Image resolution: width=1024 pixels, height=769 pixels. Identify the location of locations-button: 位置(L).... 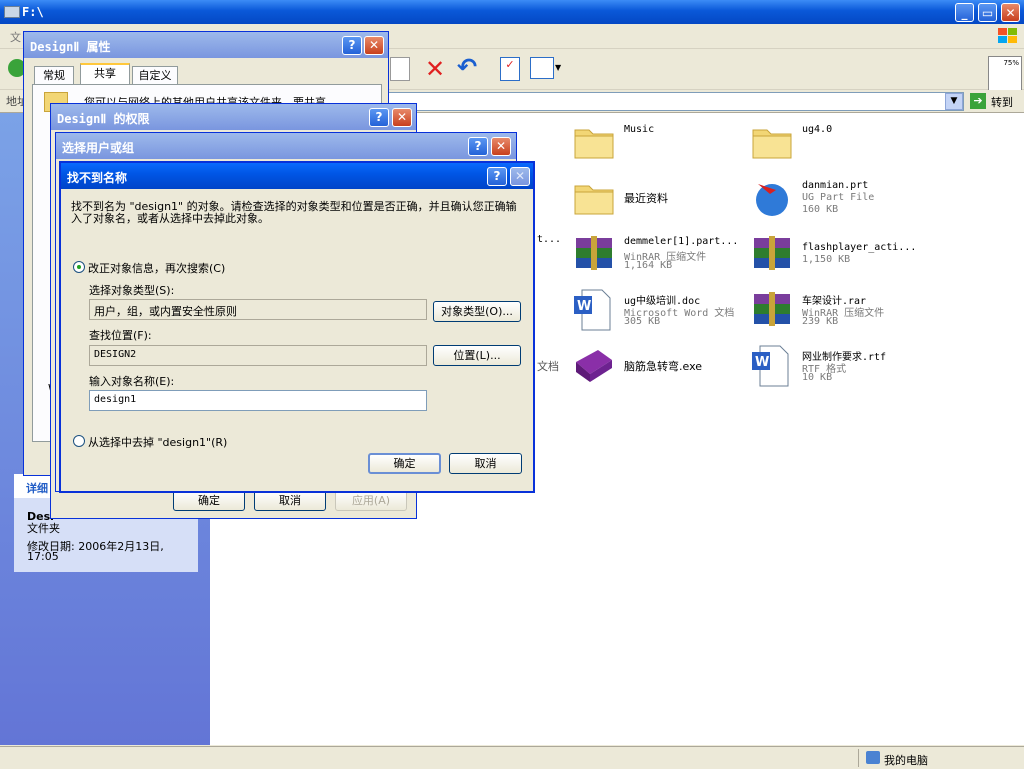
(477, 355).